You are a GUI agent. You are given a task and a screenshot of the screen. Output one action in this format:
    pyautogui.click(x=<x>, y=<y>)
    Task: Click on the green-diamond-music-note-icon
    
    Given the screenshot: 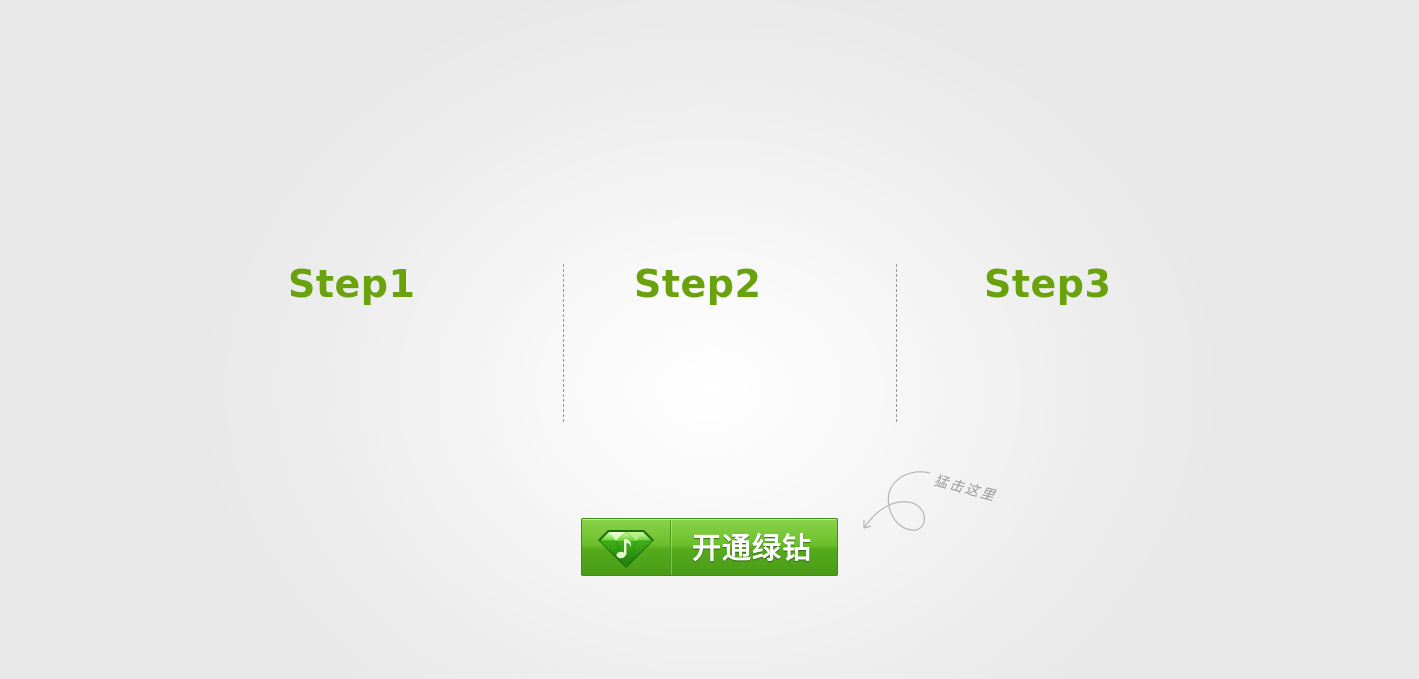 What is the action you would take?
    pyautogui.click(x=626, y=548)
    